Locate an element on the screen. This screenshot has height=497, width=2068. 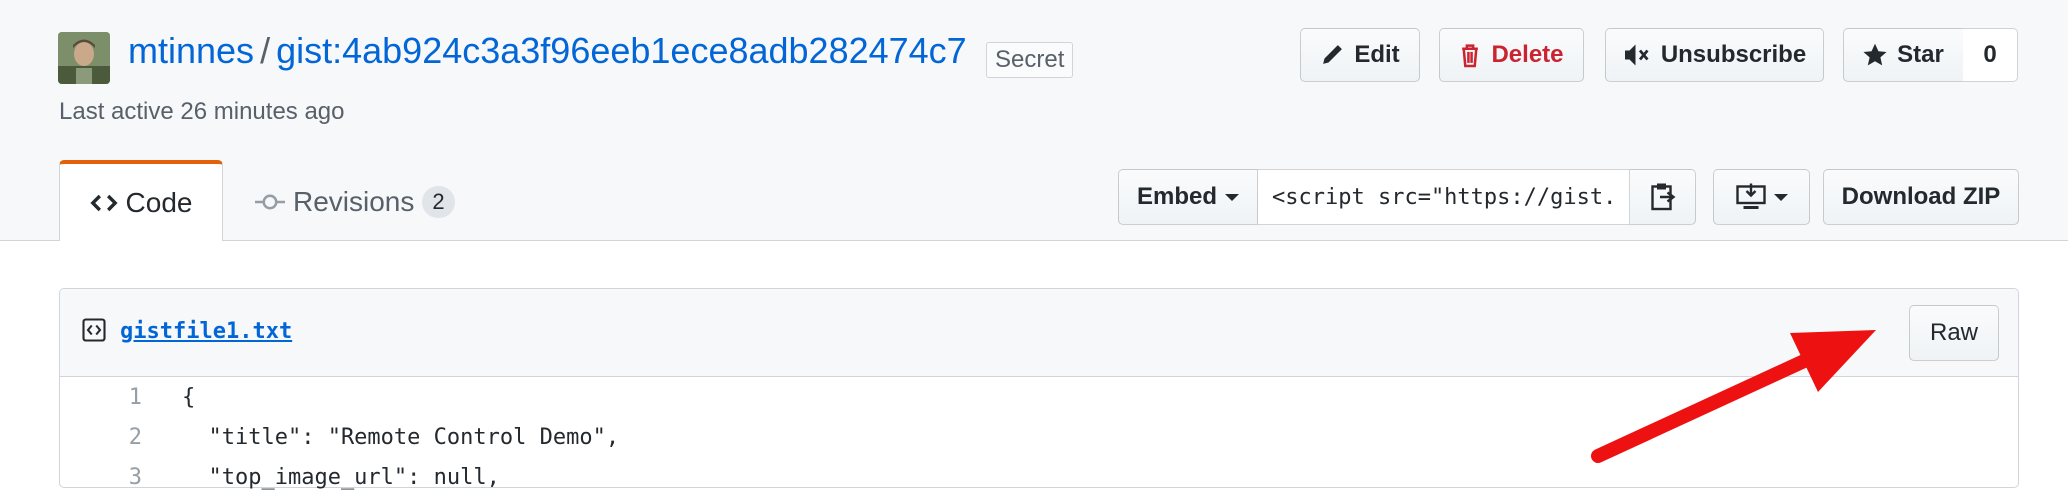
avatar-image is located at coordinates (84, 58).